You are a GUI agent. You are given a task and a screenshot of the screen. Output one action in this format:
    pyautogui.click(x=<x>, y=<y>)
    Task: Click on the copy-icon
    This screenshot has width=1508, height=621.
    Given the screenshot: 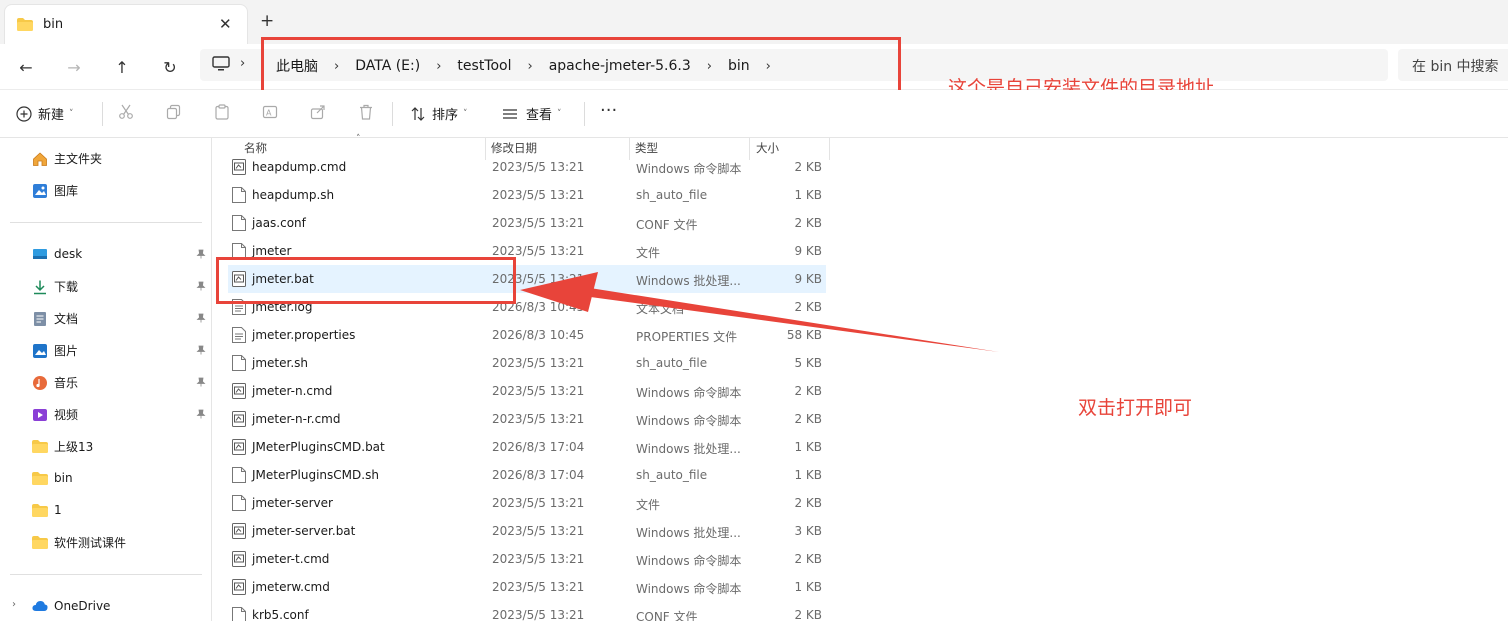 What is the action you would take?
    pyautogui.click(x=174, y=114)
    